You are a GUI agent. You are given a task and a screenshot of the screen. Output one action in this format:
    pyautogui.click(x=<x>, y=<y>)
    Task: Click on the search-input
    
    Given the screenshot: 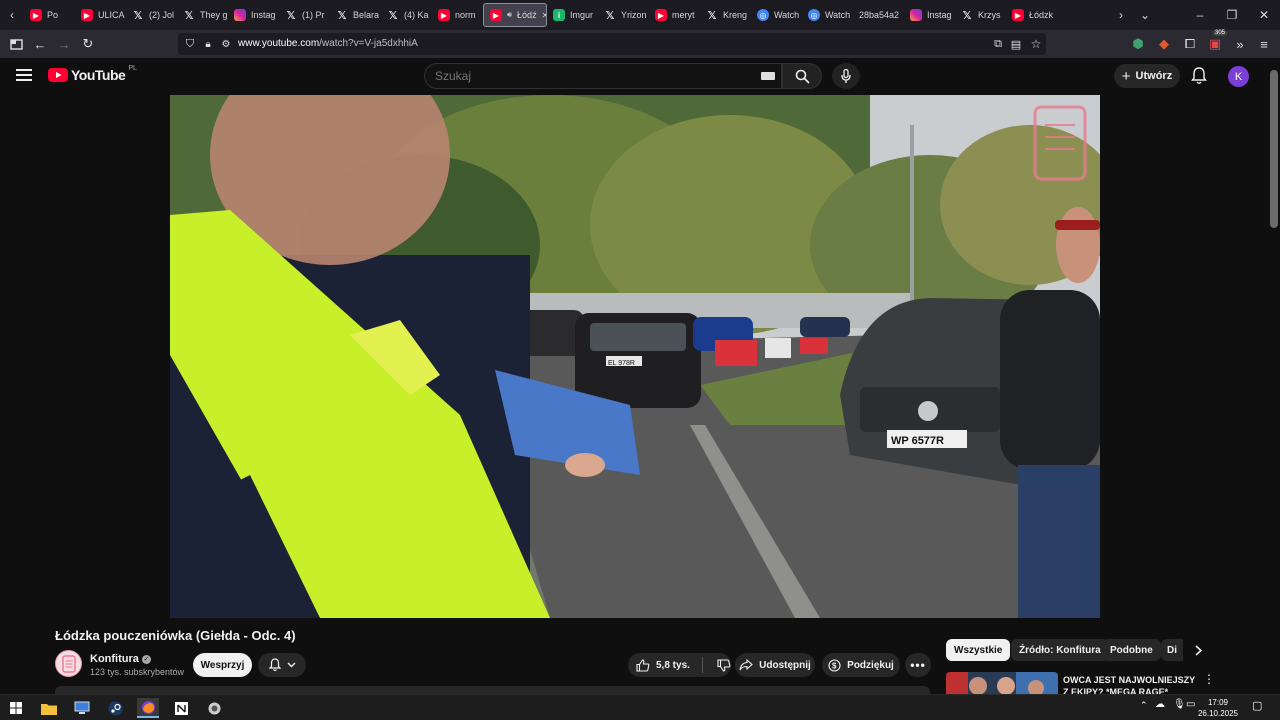 What is the action you would take?
    pyautogui.click(x=585, y=76)
    